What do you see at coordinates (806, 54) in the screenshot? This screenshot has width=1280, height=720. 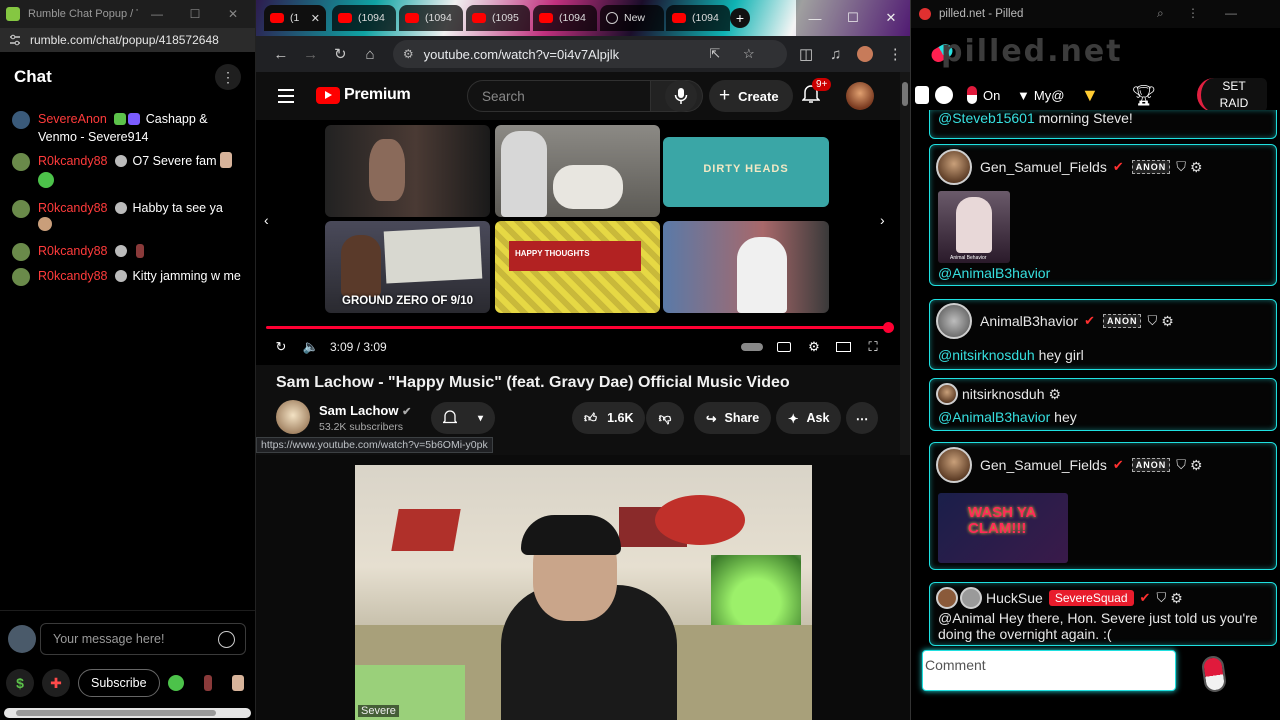 I see `lens-icon: ◫` at bounding box center [806, 54].